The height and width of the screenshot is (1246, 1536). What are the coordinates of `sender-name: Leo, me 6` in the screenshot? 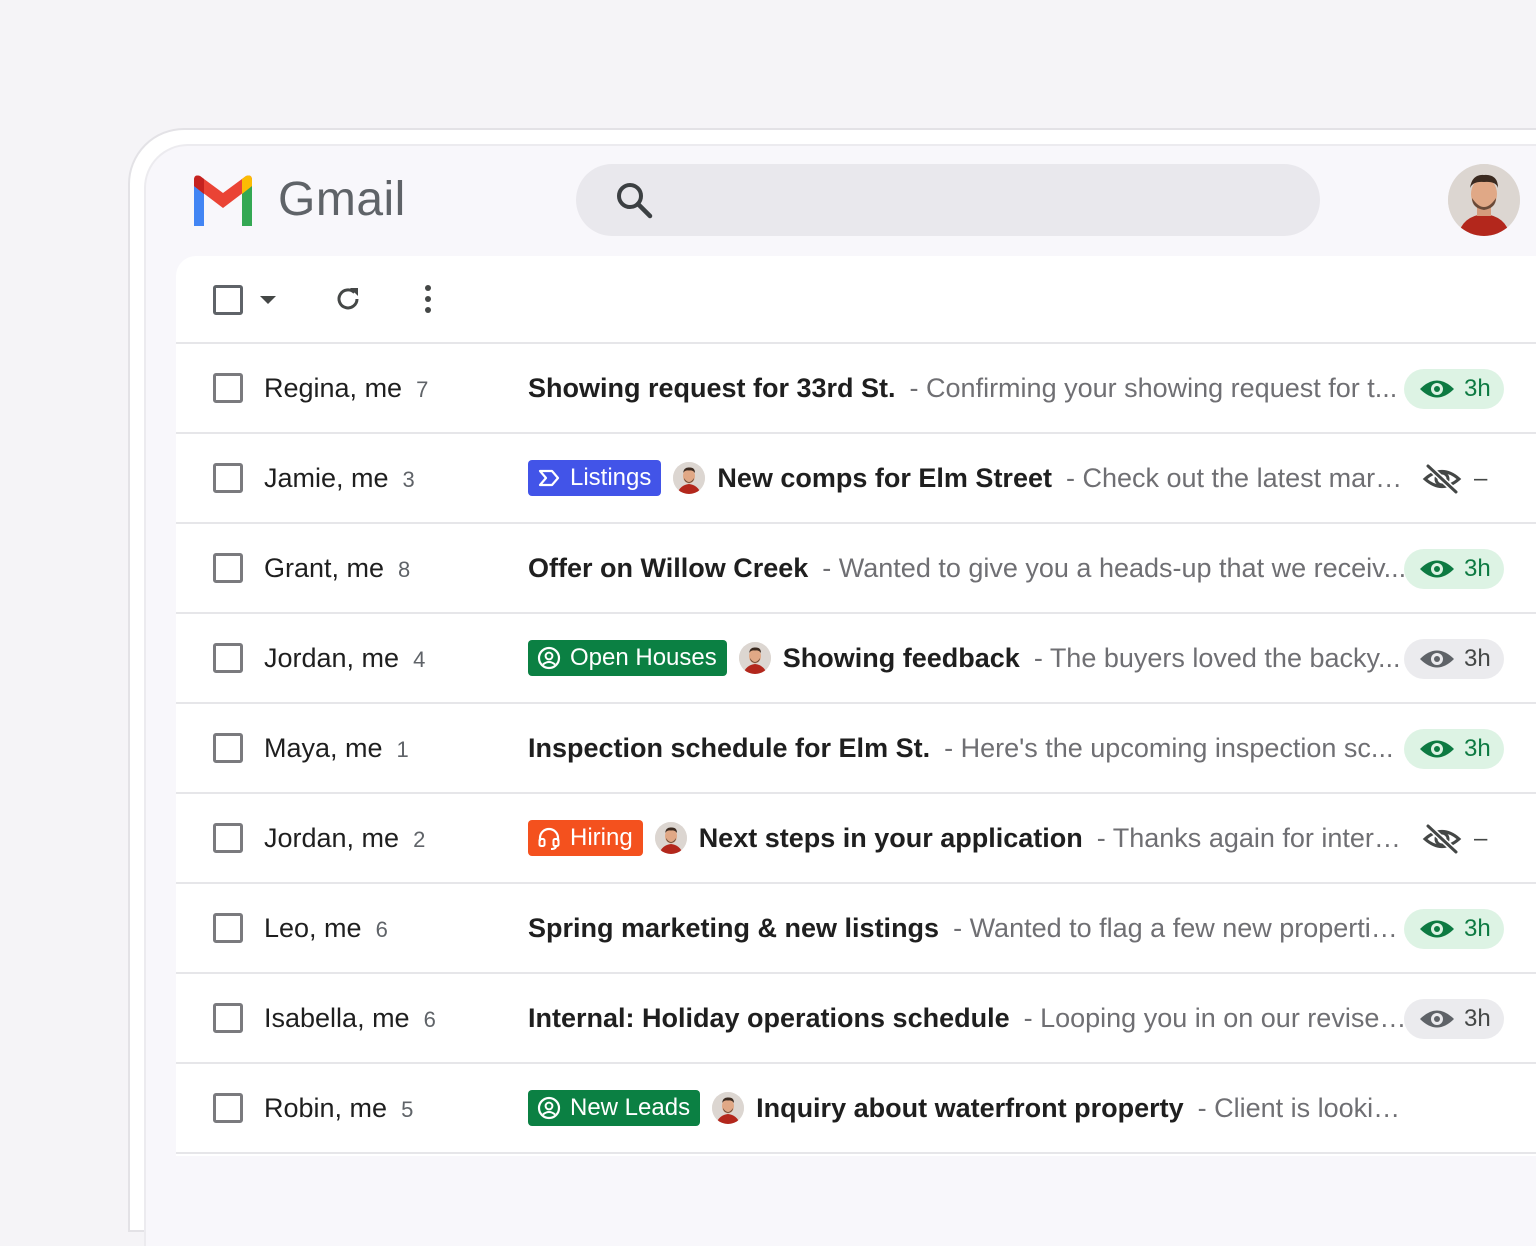 It's located at (326, 929).